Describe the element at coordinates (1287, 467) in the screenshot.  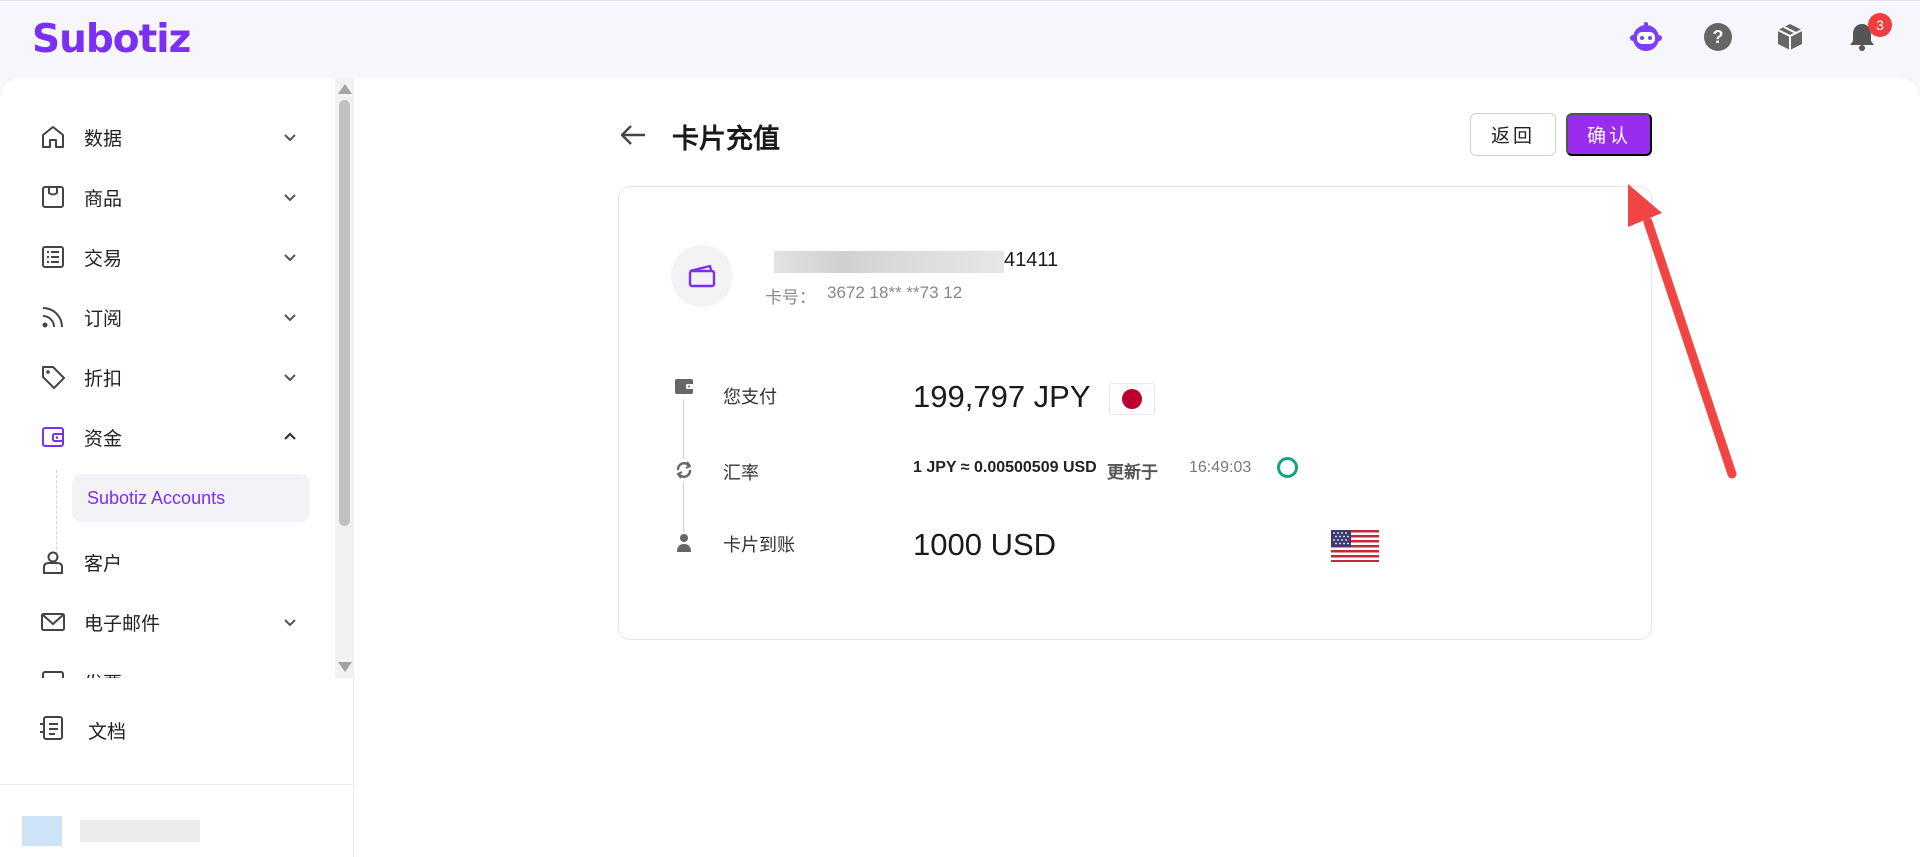
I see `refresh-status-icon` at that location.